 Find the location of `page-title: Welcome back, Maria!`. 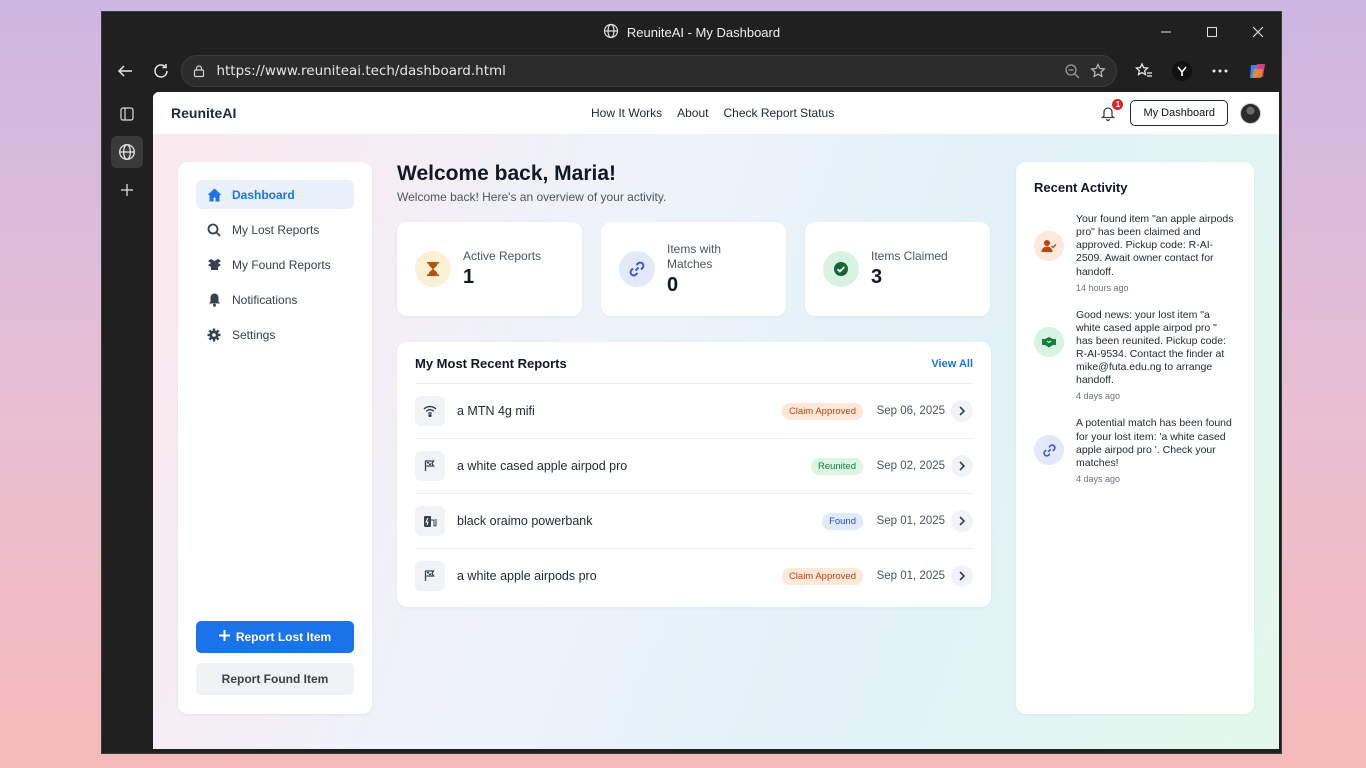

page-title: Welcome back, Maria! is located at coordinates (507, 173).